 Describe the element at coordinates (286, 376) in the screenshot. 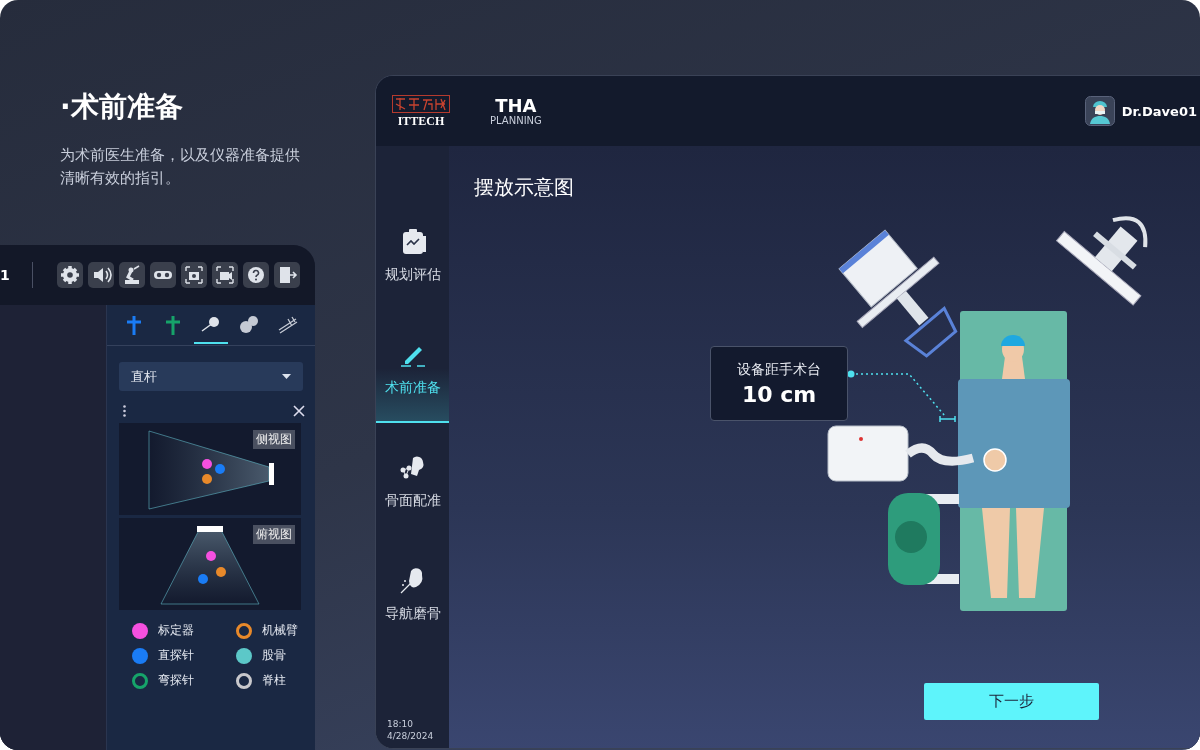

I see `caret-icon` at that location.